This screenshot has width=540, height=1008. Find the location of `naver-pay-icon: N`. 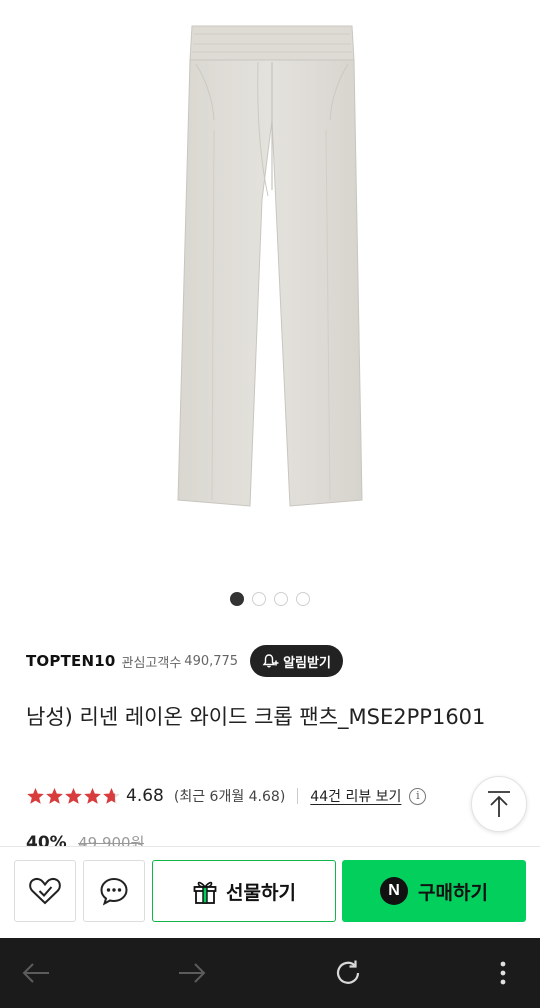

naver-pay-icon: N is located at coordinates (394, 891).